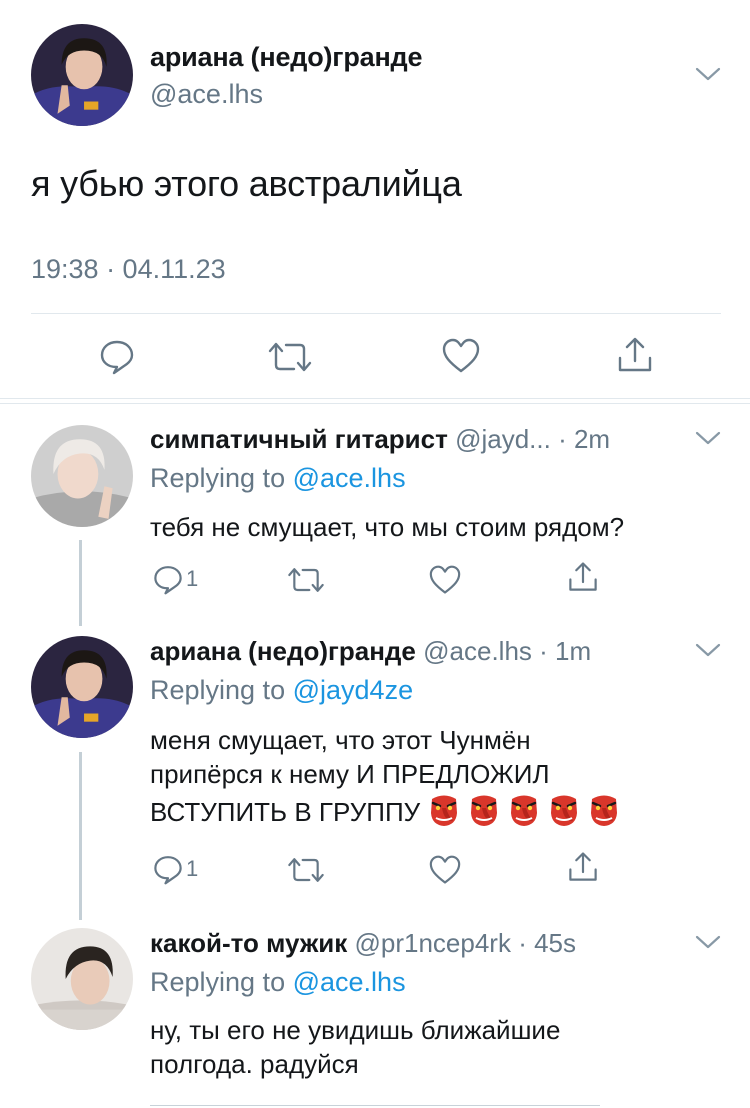  Describe the element at coordinates (565, 651) in the screenshot. I see `reply-age: · 1m` at that location.